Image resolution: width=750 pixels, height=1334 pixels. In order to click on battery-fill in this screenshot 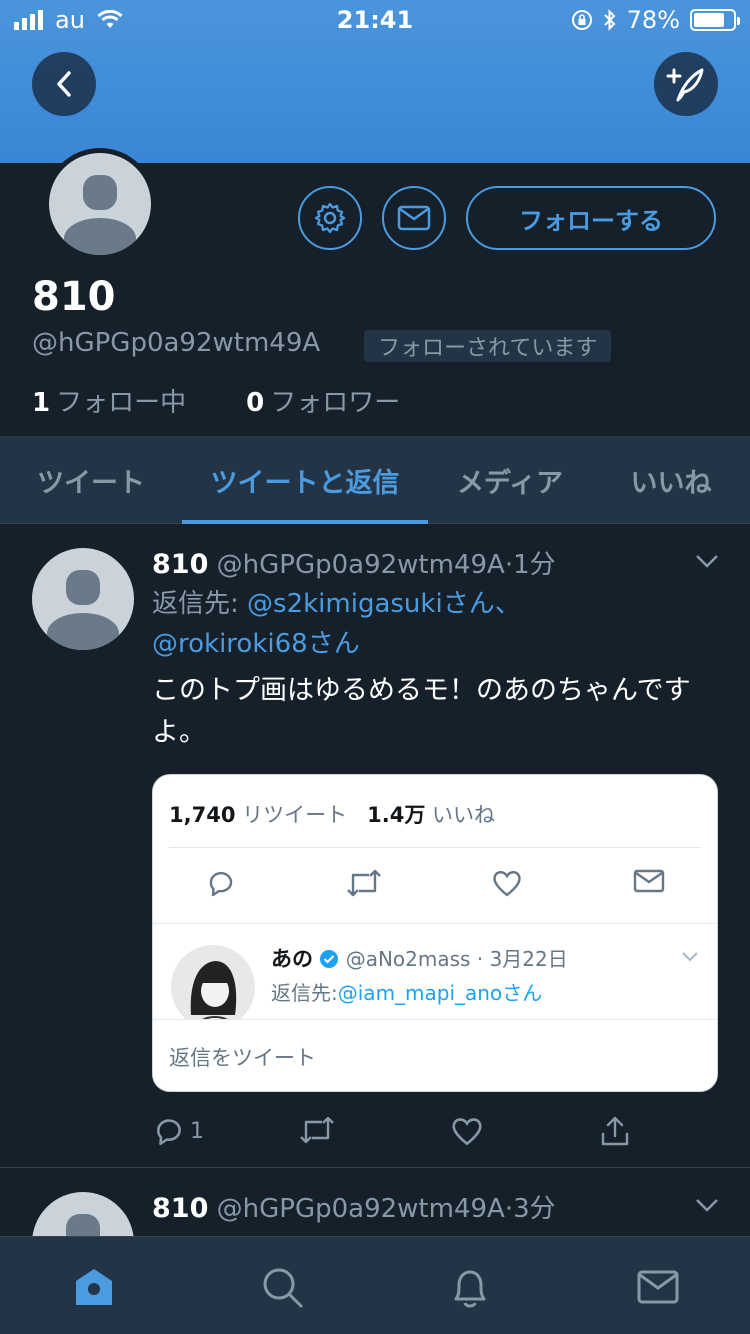, I will do `click(709, 20)`.